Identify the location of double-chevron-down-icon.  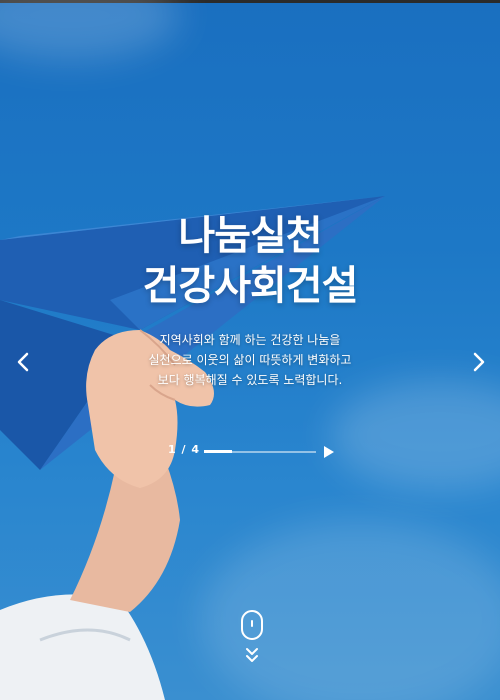
(252, 655).